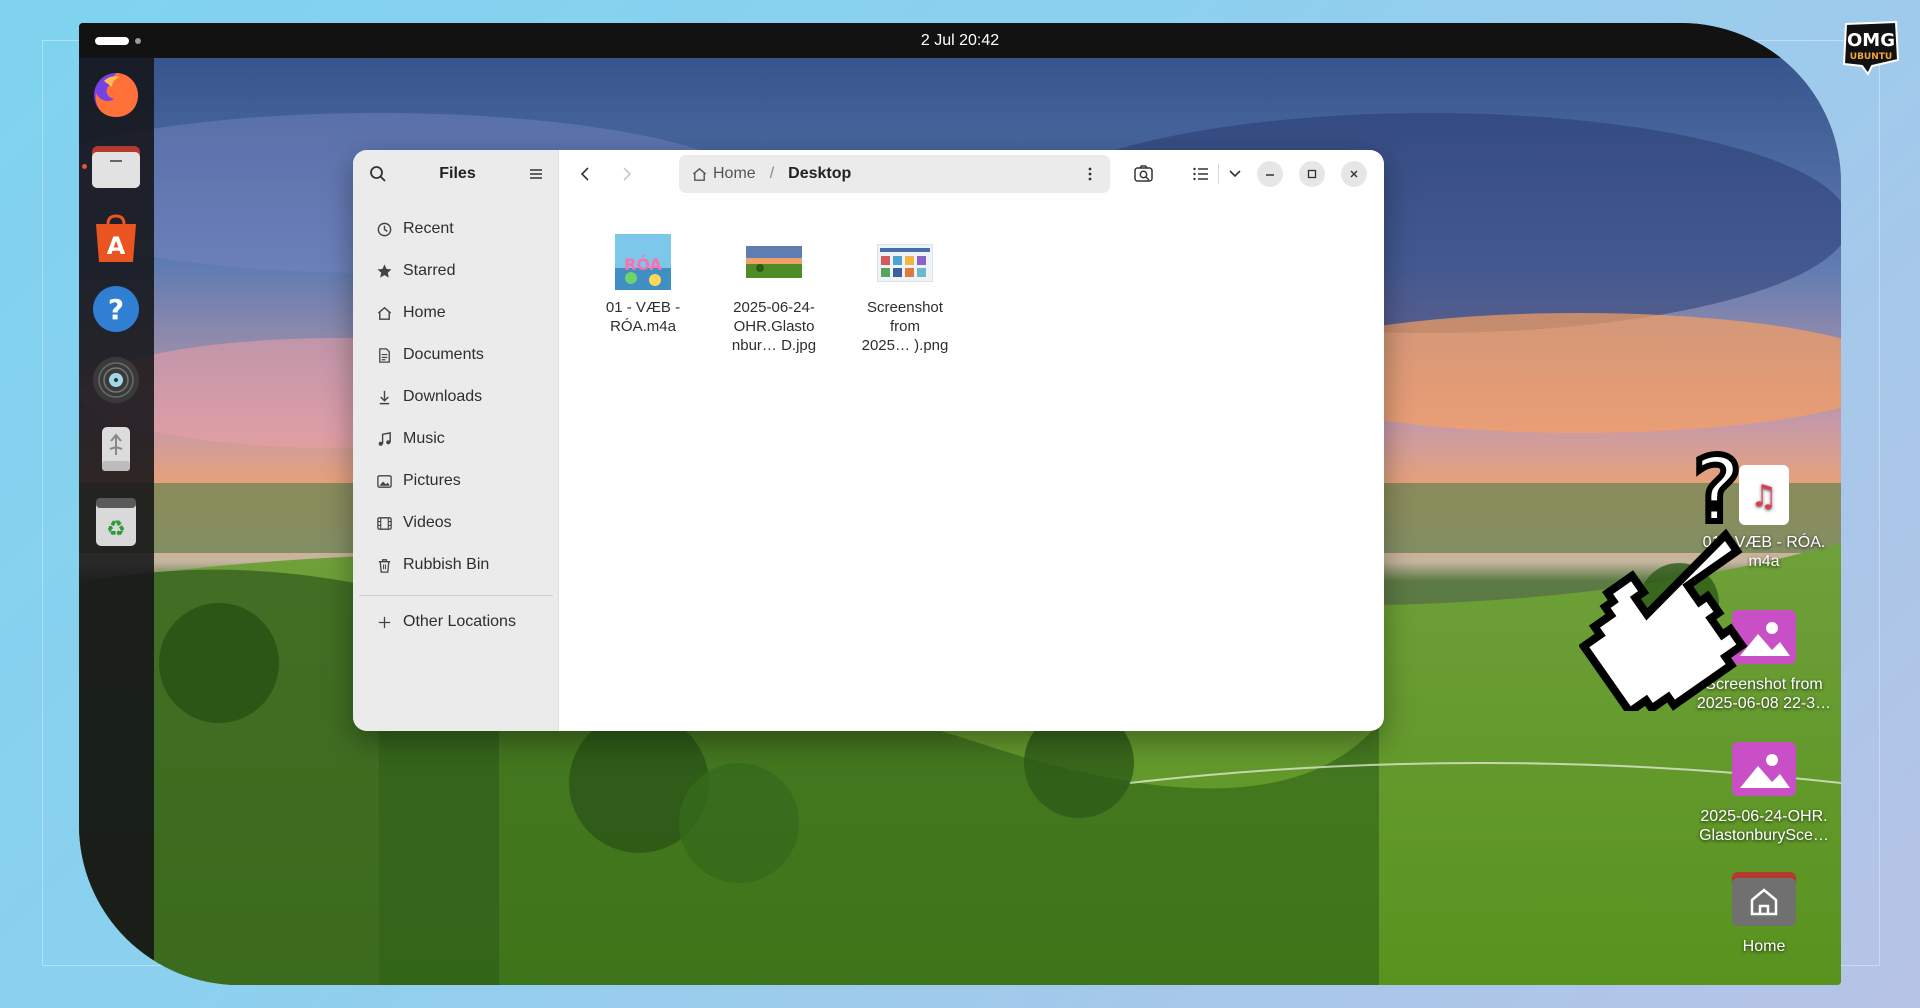 The image size is (1920, 1008). I want to click on forward-button, so click(627, 174).